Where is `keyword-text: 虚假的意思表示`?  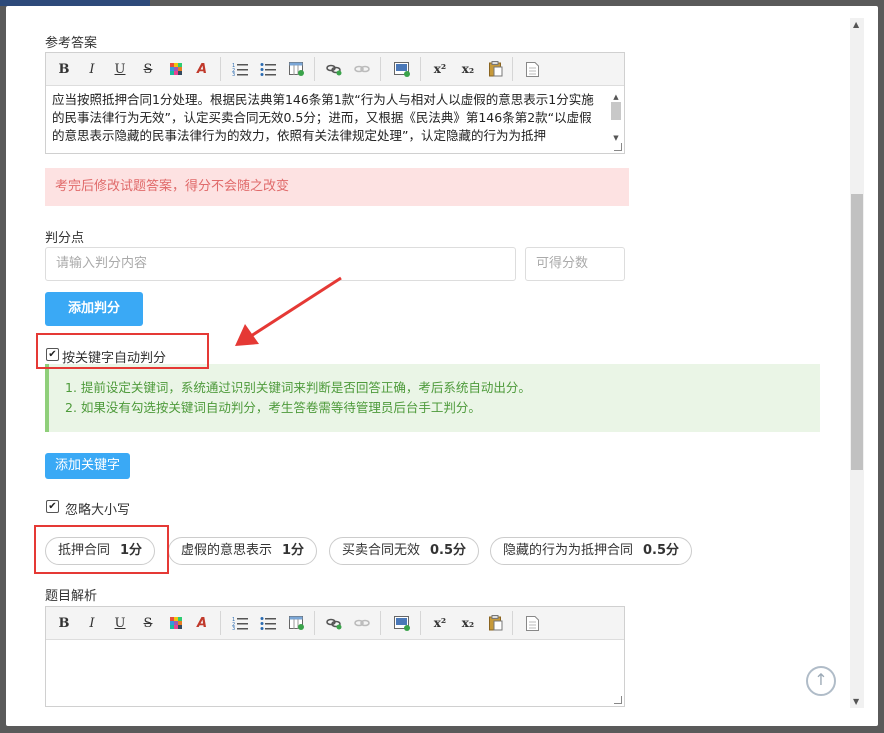 keyword-text: 虚假的意思表示 is located at coordinates (227, 550).